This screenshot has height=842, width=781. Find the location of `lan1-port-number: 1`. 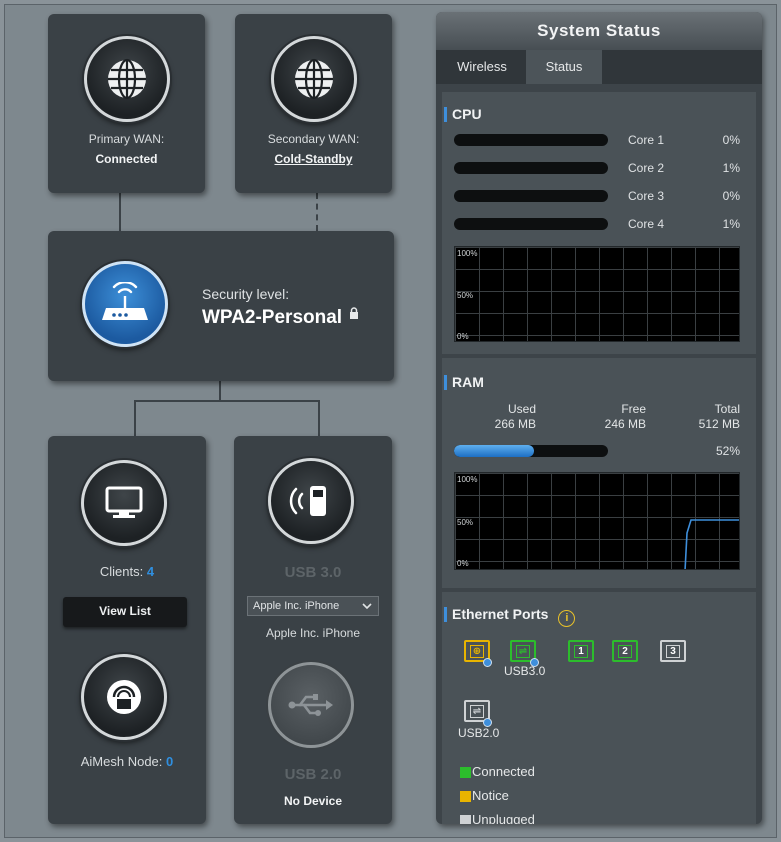

lan1-port-number: 1 is located at coordinates (581, 651).